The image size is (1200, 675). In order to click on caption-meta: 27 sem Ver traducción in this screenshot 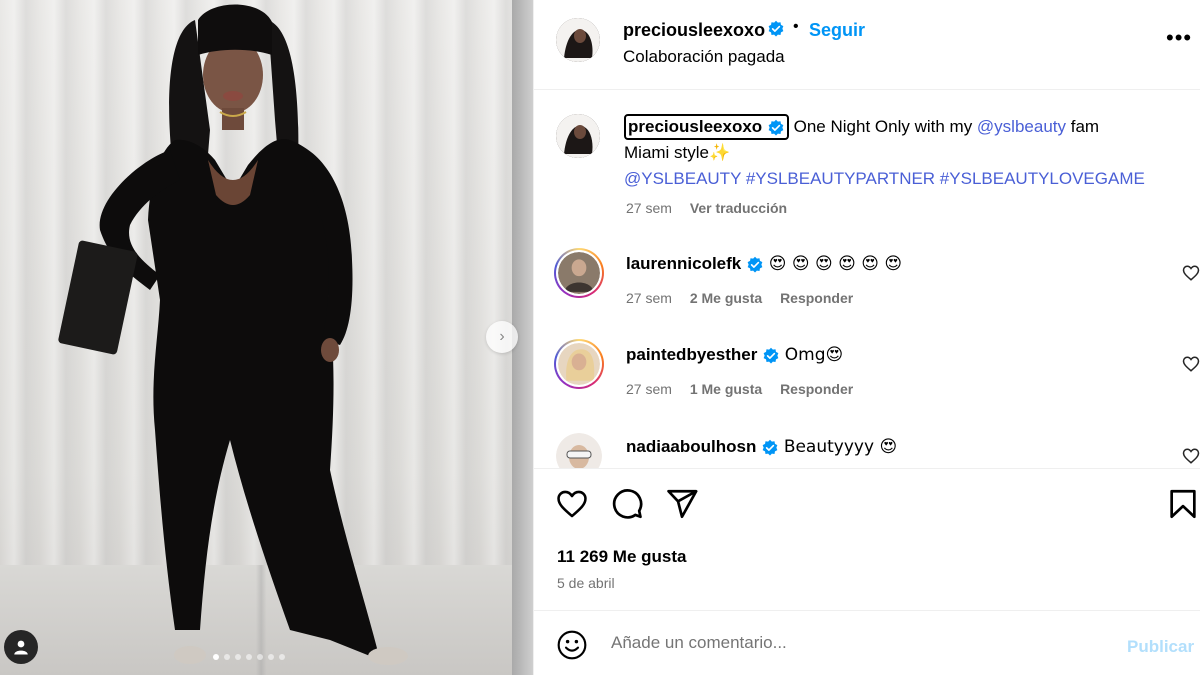, I will do `click(713, 208)`.